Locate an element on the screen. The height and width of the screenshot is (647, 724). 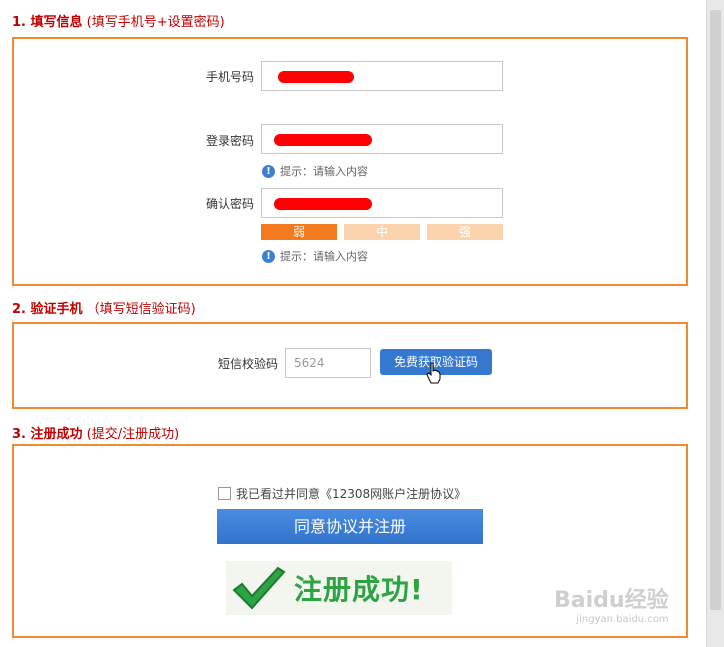
agree-text: 我已看过并同意《12308网账户注册协议》 is located at coordinates (351, 494).